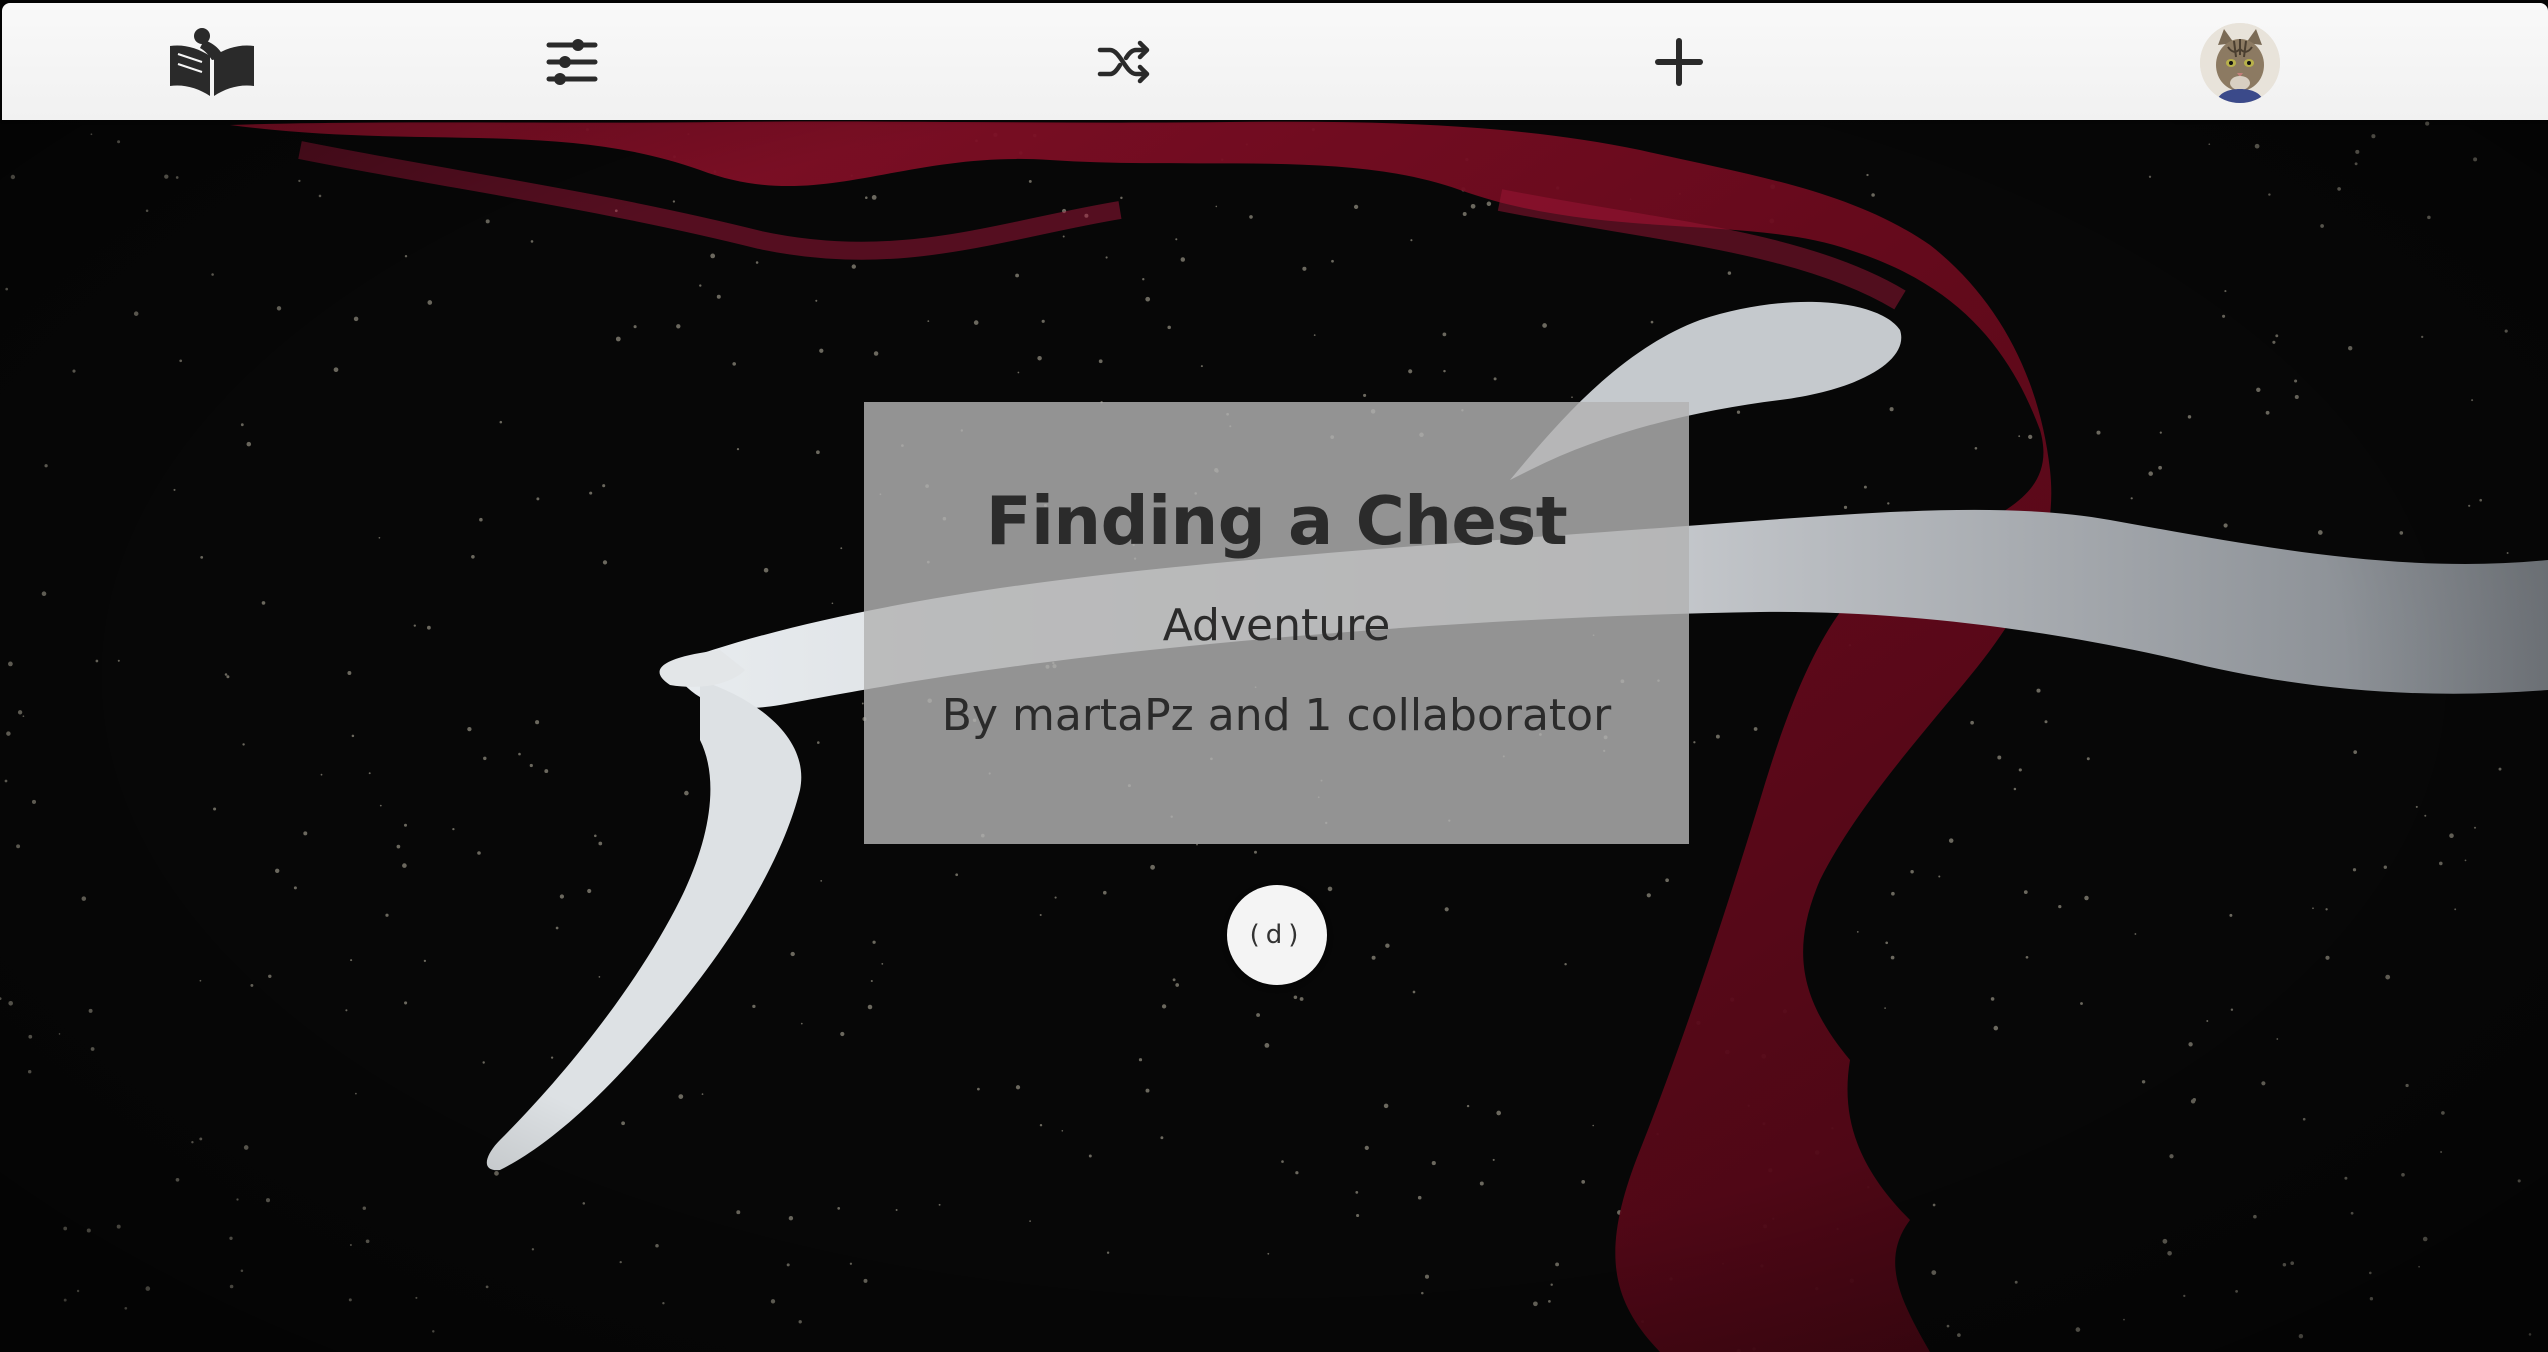 Image resolution: width=2548 pixels, height=1352 pixels. I want to click on plus-icon, so click(1679, 61).